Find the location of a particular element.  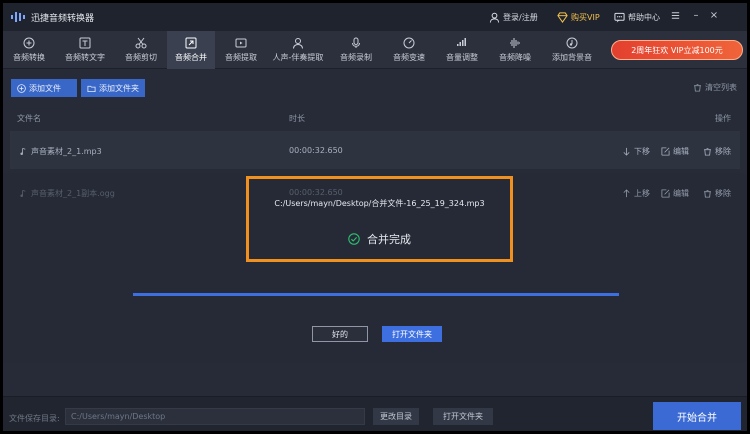

table-row: 声音素材_2_1.mp3 00:00:32.650 下移 编辑 移除 is located at coordinates (375, 150).